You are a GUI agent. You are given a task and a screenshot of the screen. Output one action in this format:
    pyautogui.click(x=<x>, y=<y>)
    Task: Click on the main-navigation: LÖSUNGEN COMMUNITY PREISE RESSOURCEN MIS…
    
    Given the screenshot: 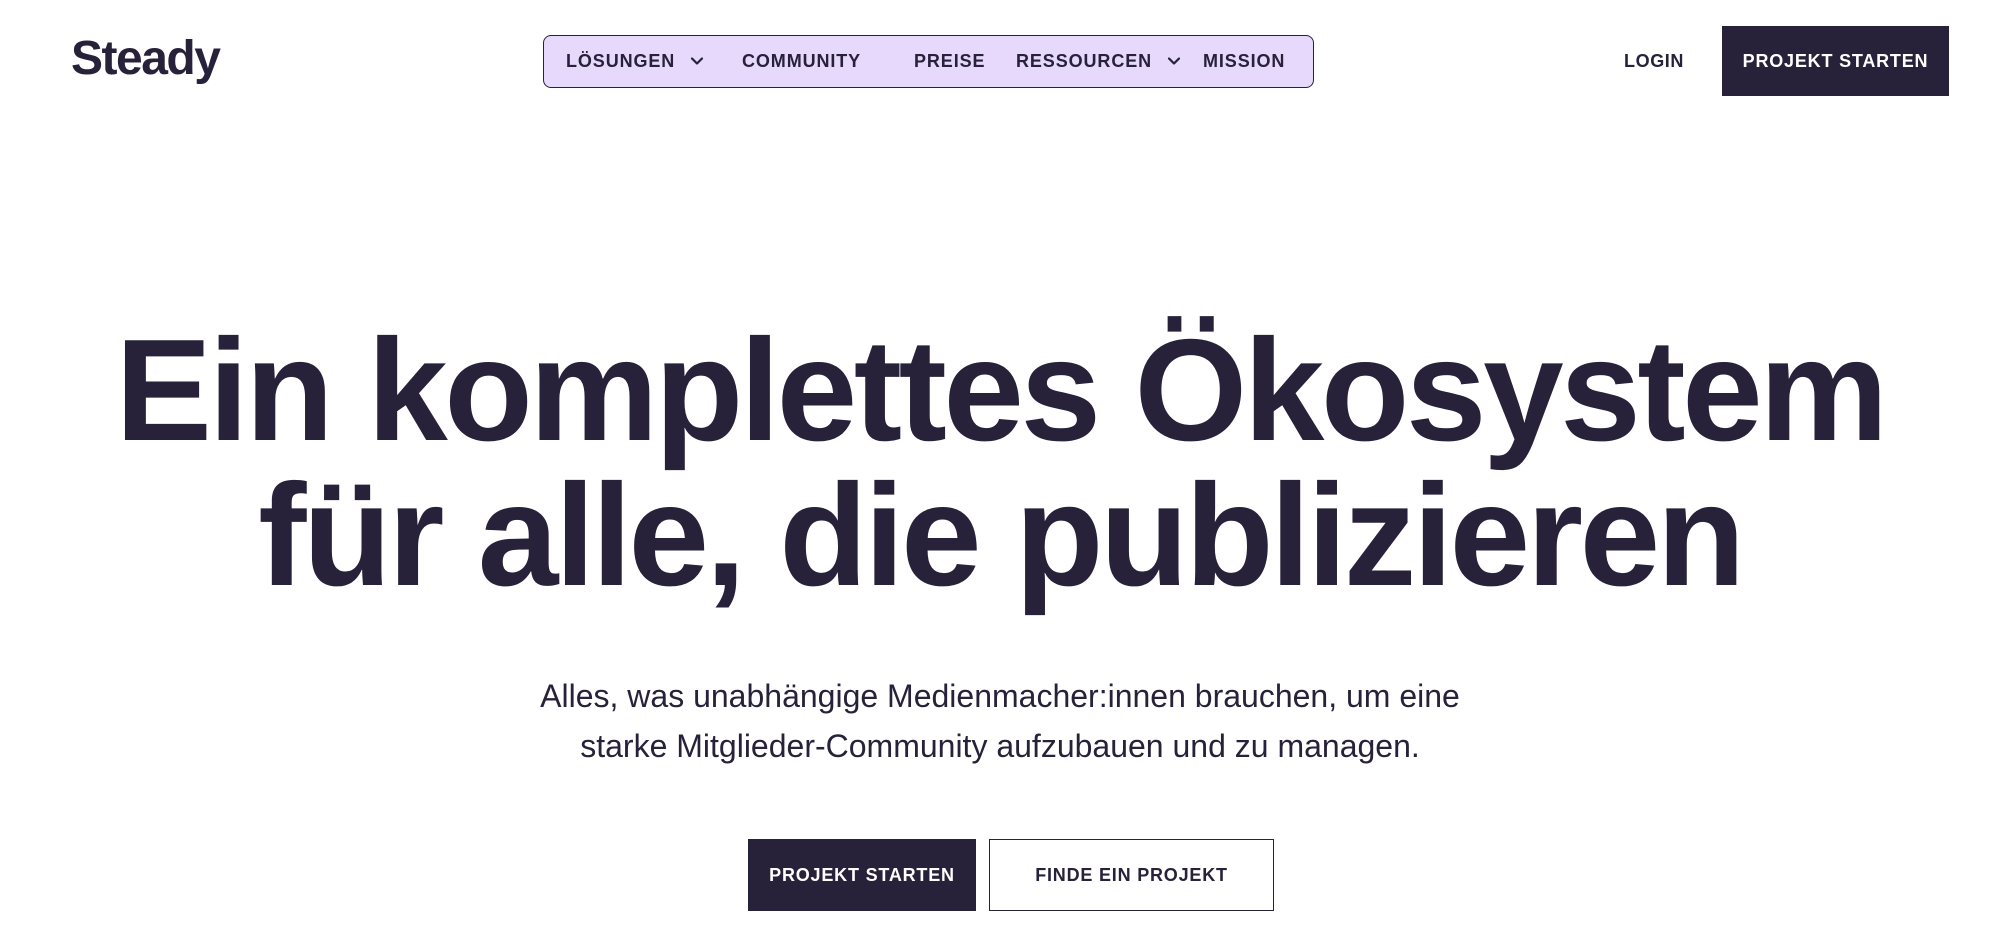 What is the action you would take?
    pyautogui.click(x=928, y=61)
    